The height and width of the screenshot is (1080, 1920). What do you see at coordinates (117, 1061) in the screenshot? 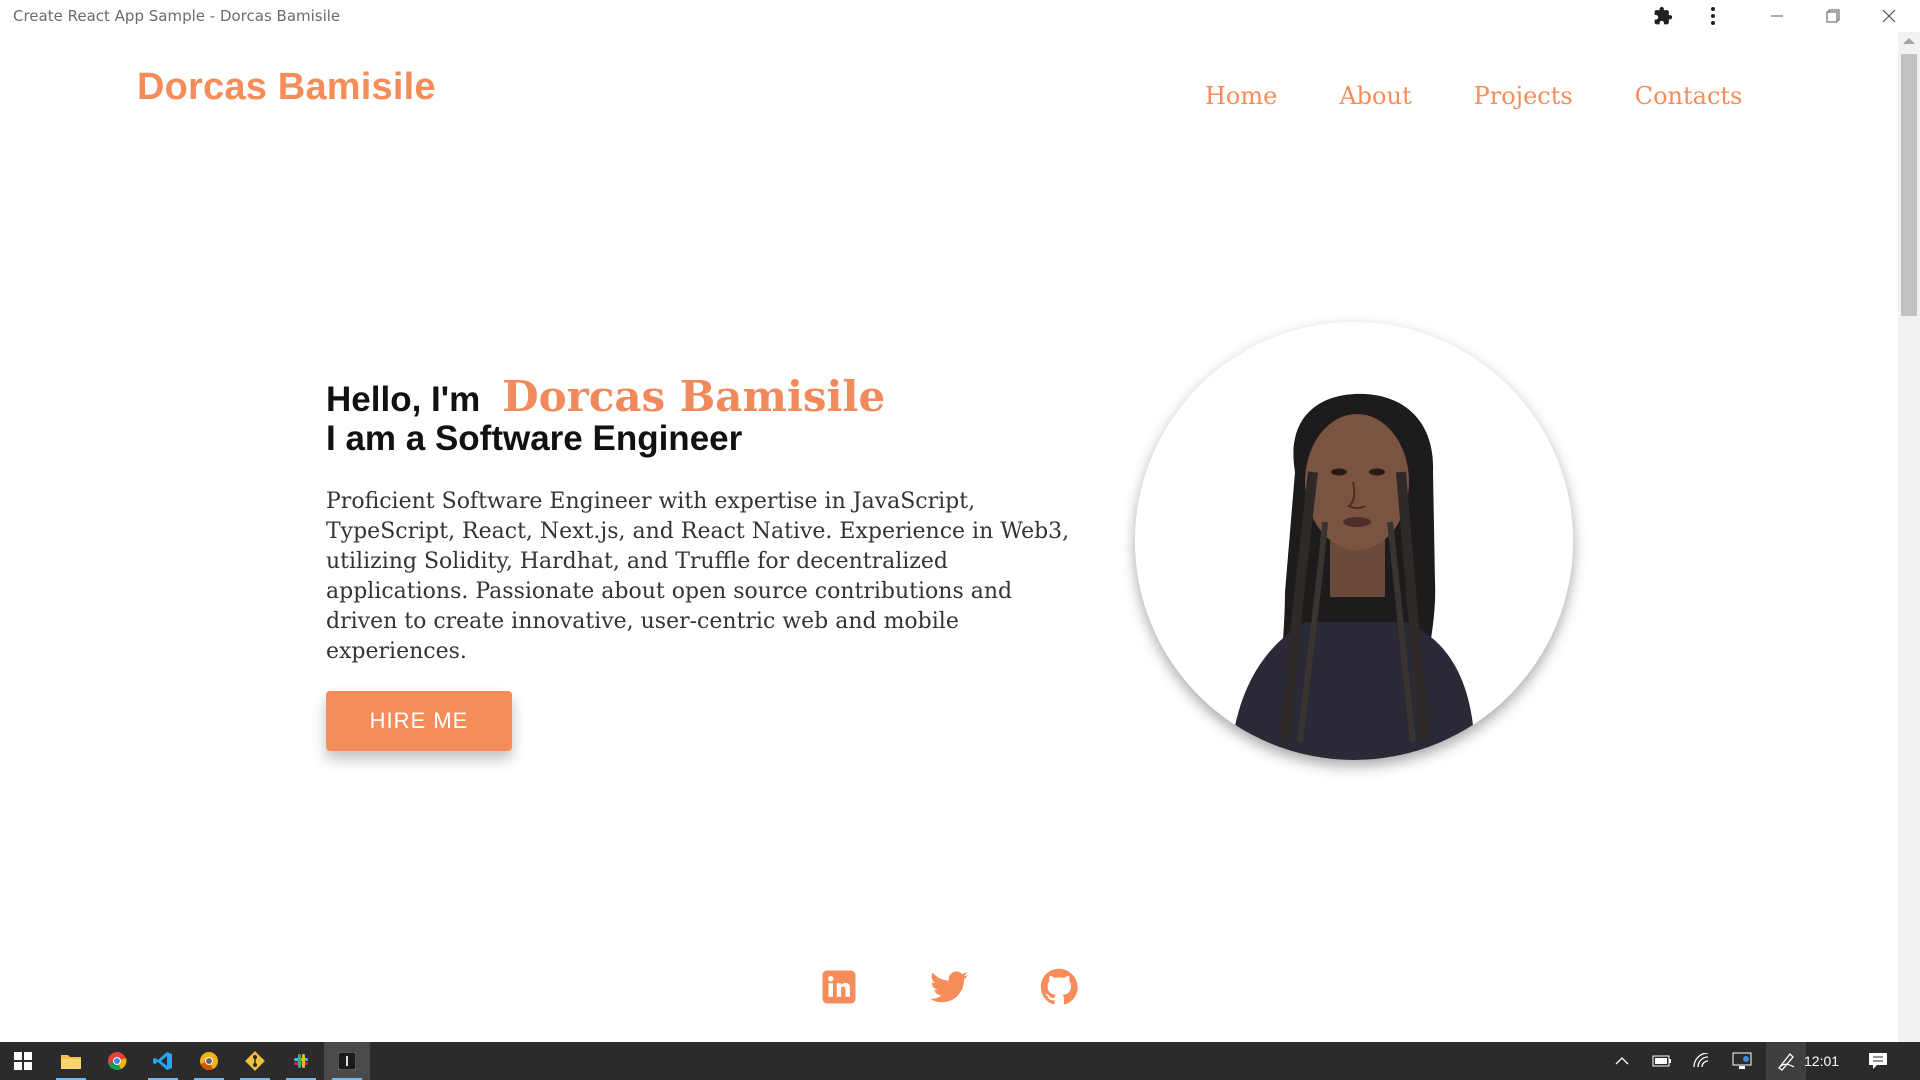
I see `chrome-icon` at bounding box center [117, 1061].